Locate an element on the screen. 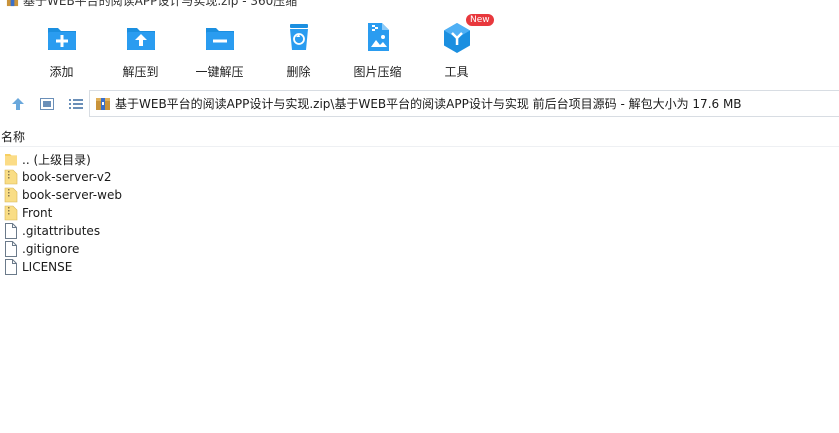  arrow-up-icon is located at coordinates (18, 104).